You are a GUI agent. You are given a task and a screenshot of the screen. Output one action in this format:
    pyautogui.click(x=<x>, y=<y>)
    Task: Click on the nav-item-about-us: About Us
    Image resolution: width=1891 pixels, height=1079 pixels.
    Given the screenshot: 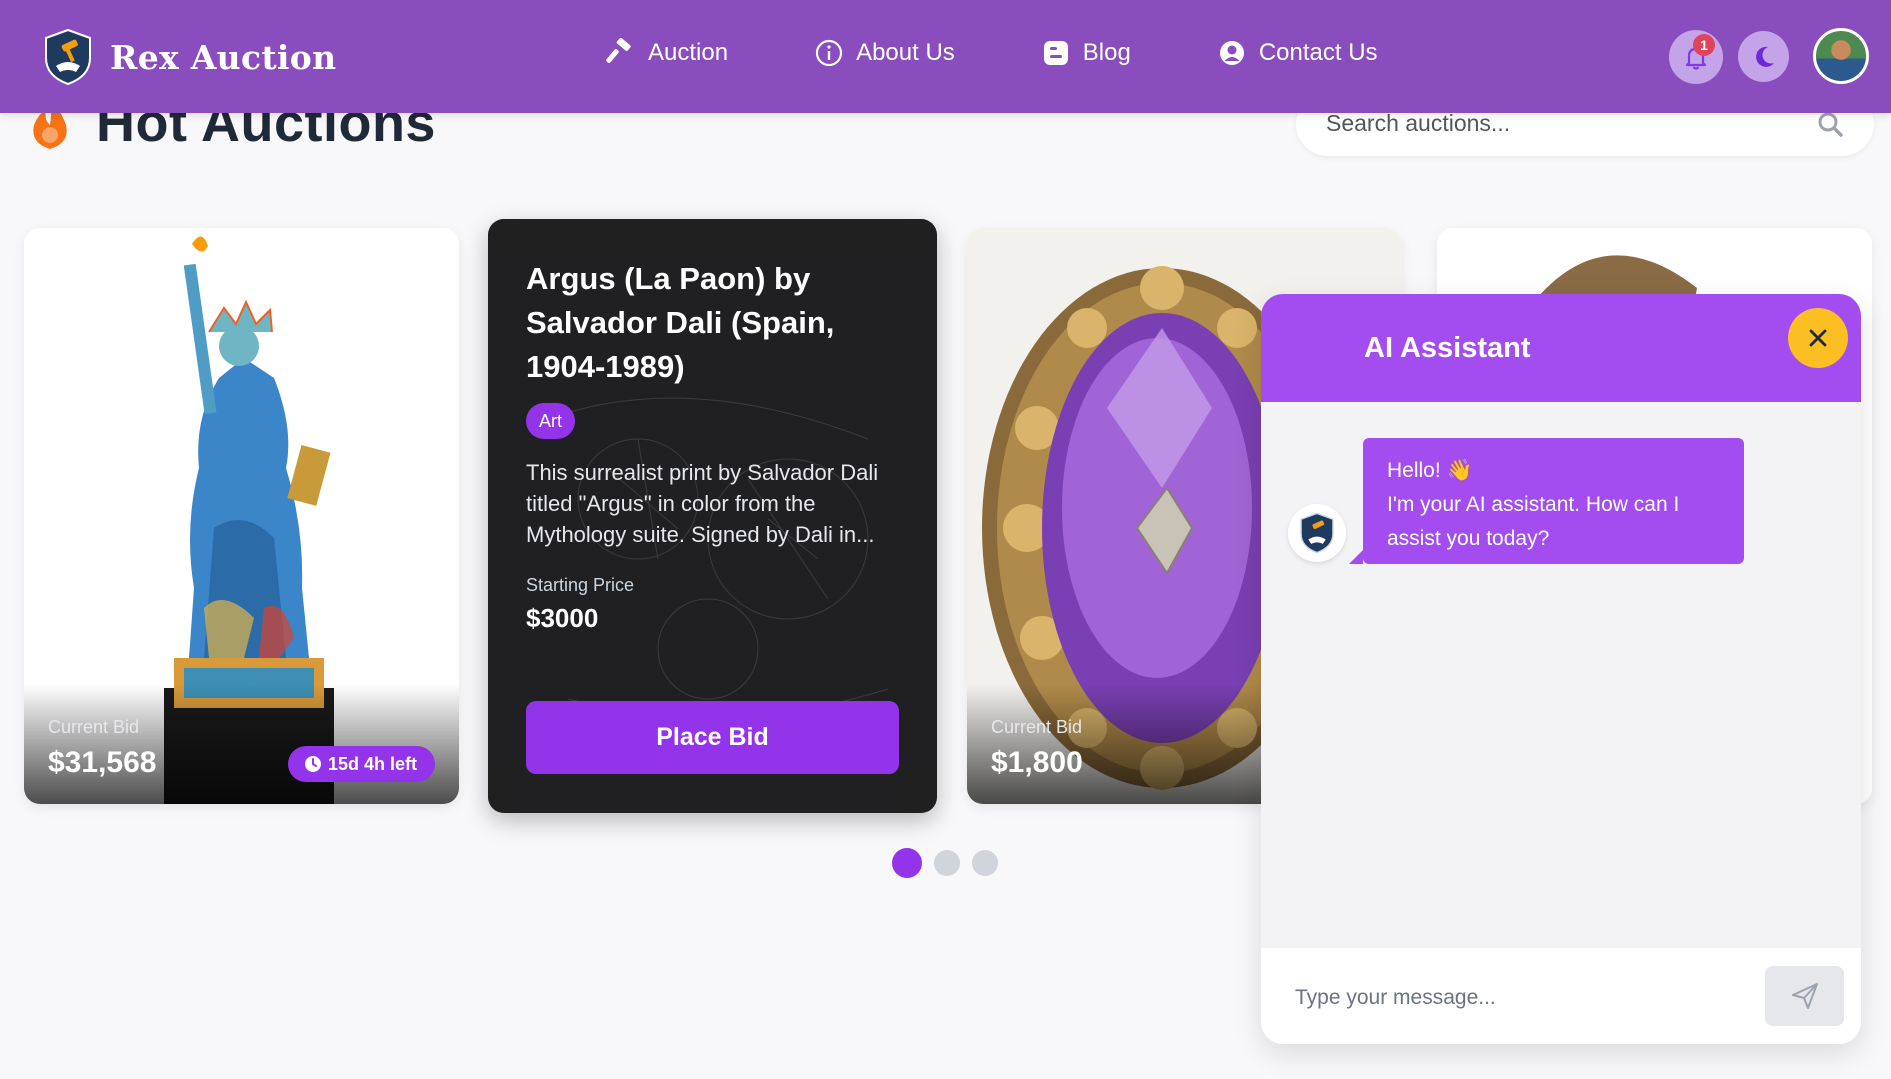 What is the action you would take?
    pyautogui.click(x=884, y=53)
    